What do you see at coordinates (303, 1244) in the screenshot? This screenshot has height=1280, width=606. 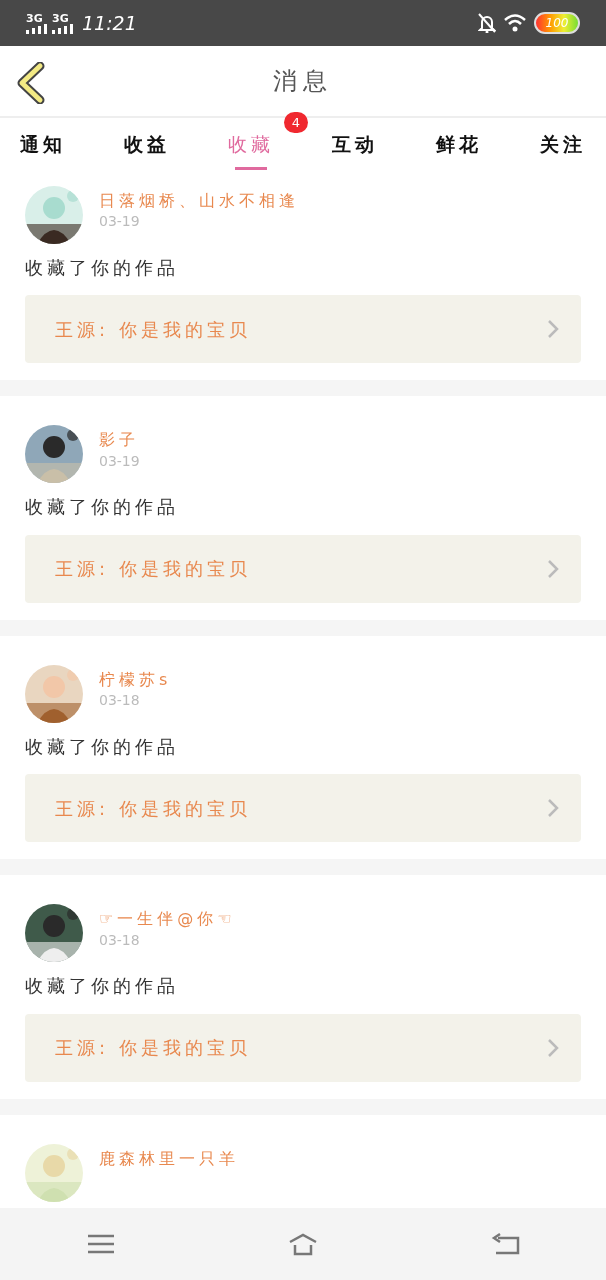 I see `home-icon` at bounding box center [303, 1244].